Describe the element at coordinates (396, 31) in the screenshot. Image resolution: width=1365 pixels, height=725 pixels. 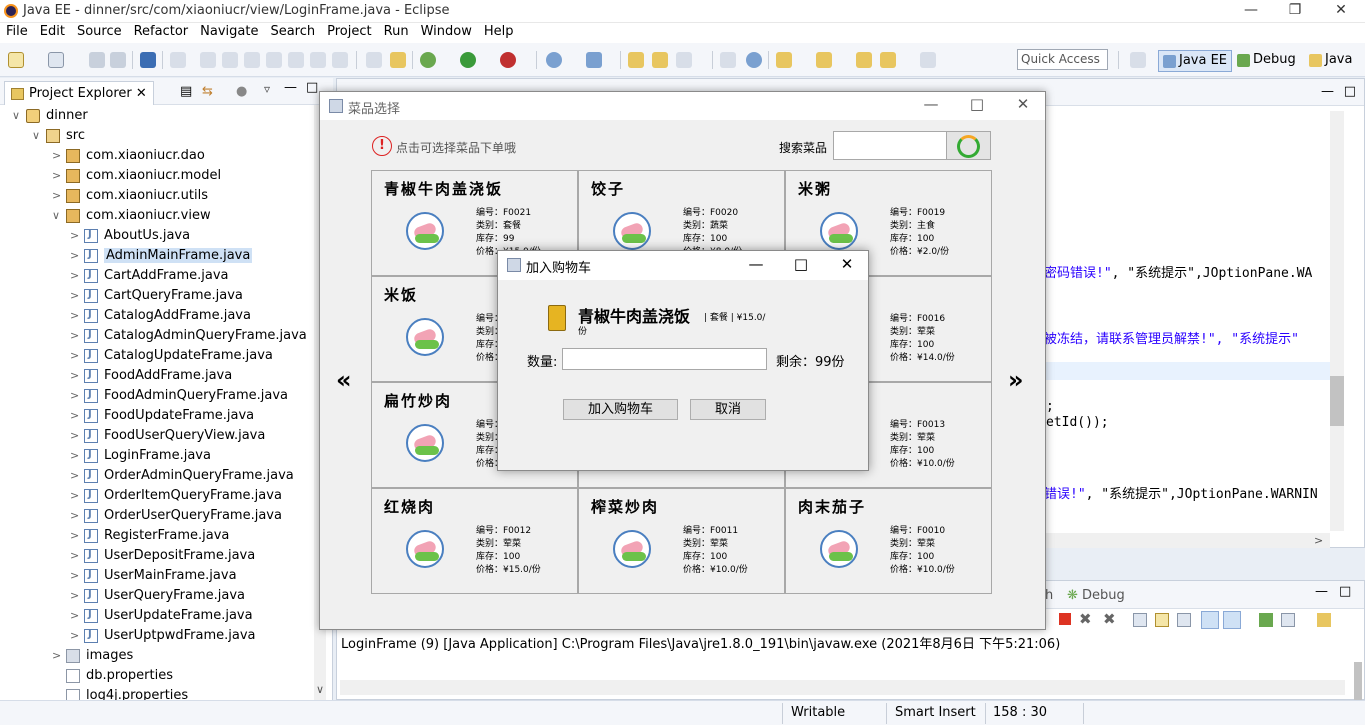
I see `menu-run: Run` at that location.